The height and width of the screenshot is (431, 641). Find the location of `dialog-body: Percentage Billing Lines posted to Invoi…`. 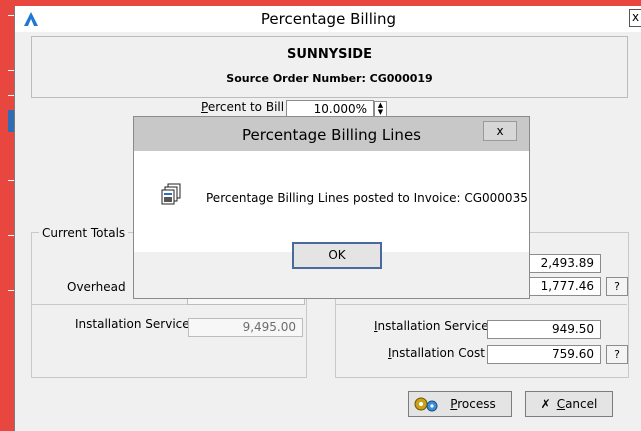

dialog-body: Percentage Billing Lines posted to Invoi… is located at coordinates (331, 201).